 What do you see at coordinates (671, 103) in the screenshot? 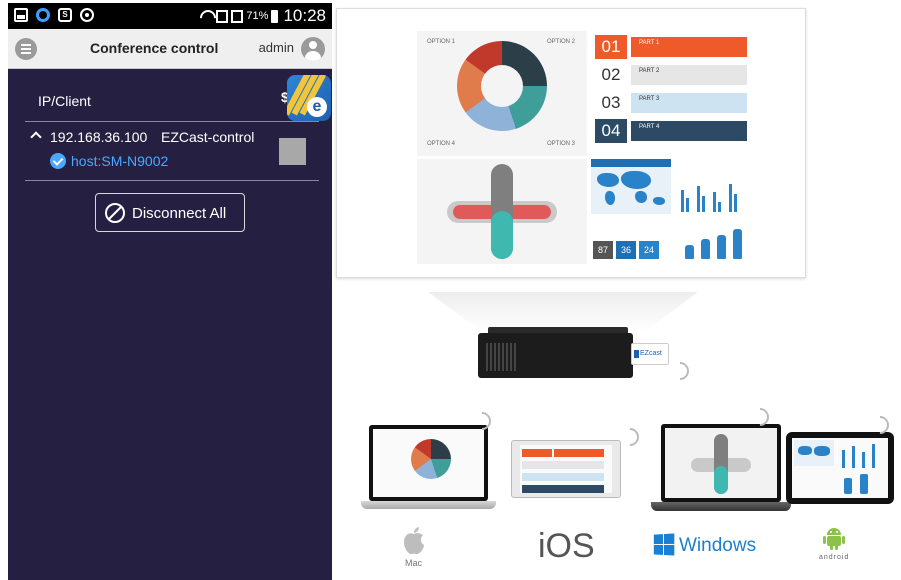
I see `step-item: 03 PART 3` at bounding box center [671, 103].